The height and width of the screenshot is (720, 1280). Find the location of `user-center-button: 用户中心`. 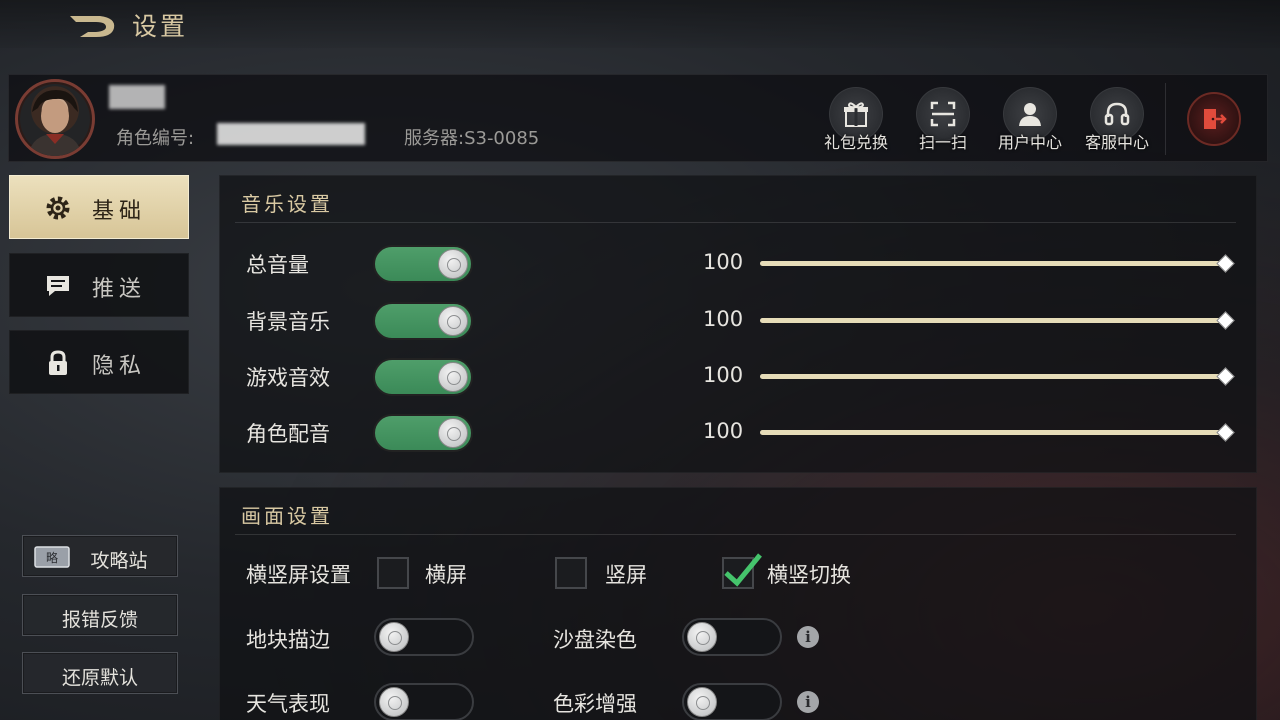

user-center-button: 用户中心 is located at coordinates (1030, 121).